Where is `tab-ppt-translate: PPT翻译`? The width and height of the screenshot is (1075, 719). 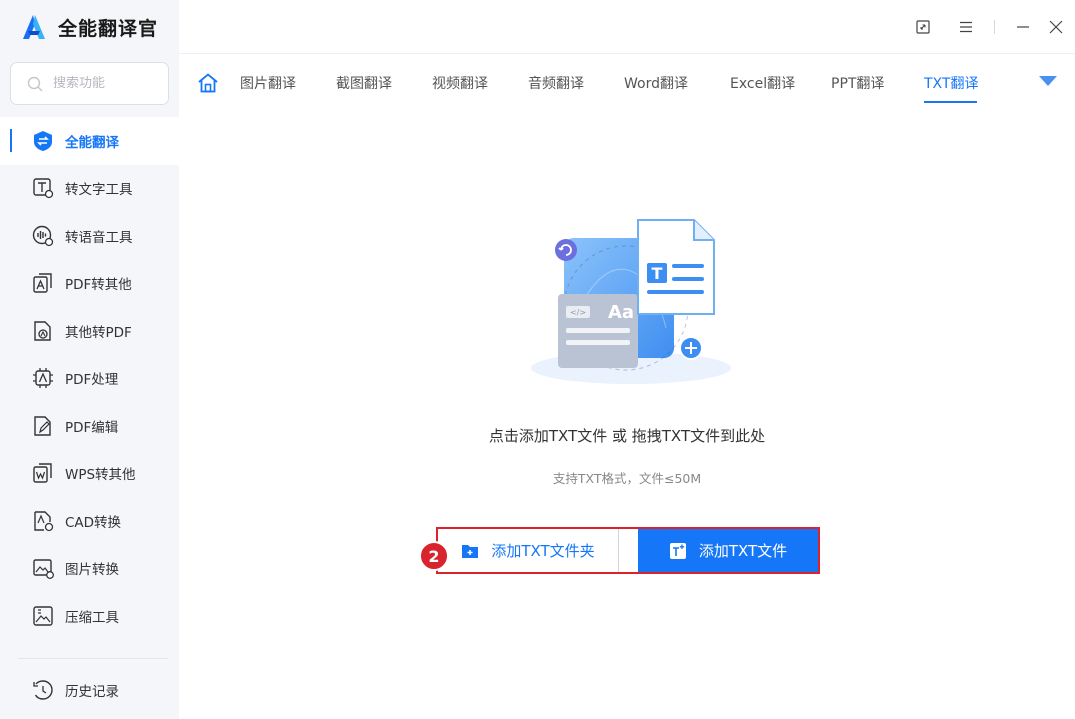 tab-ppt-translate: PPT翻译 is located at coordinates (857, 83).